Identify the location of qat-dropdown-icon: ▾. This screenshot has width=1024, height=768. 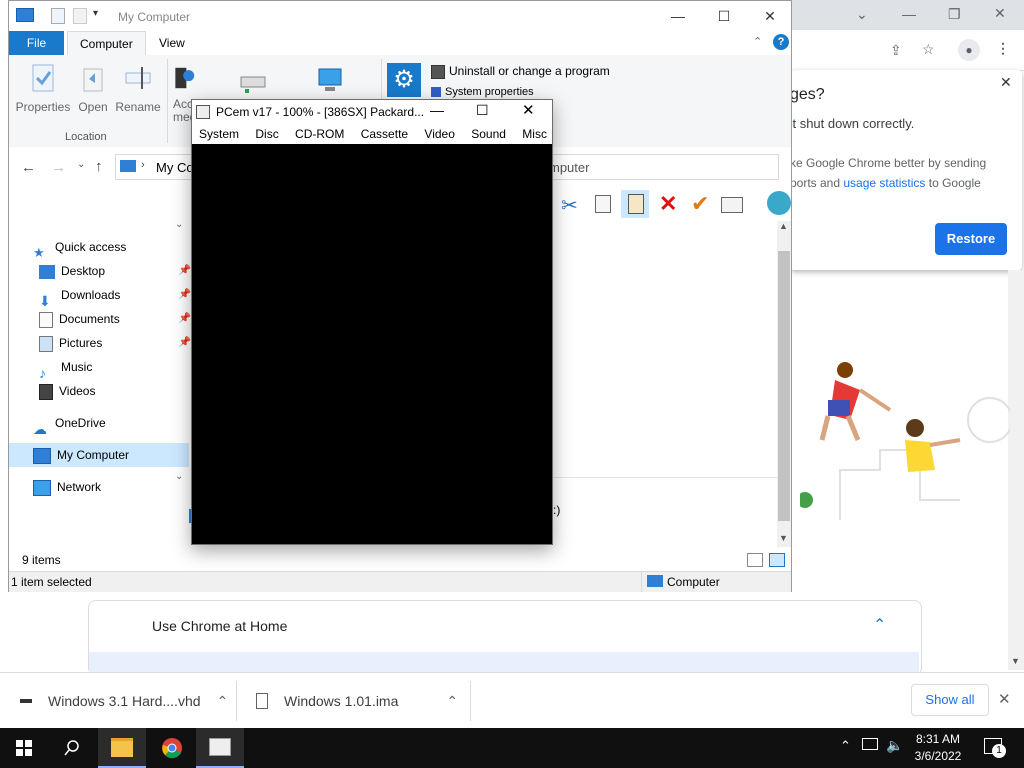
(95, 13).